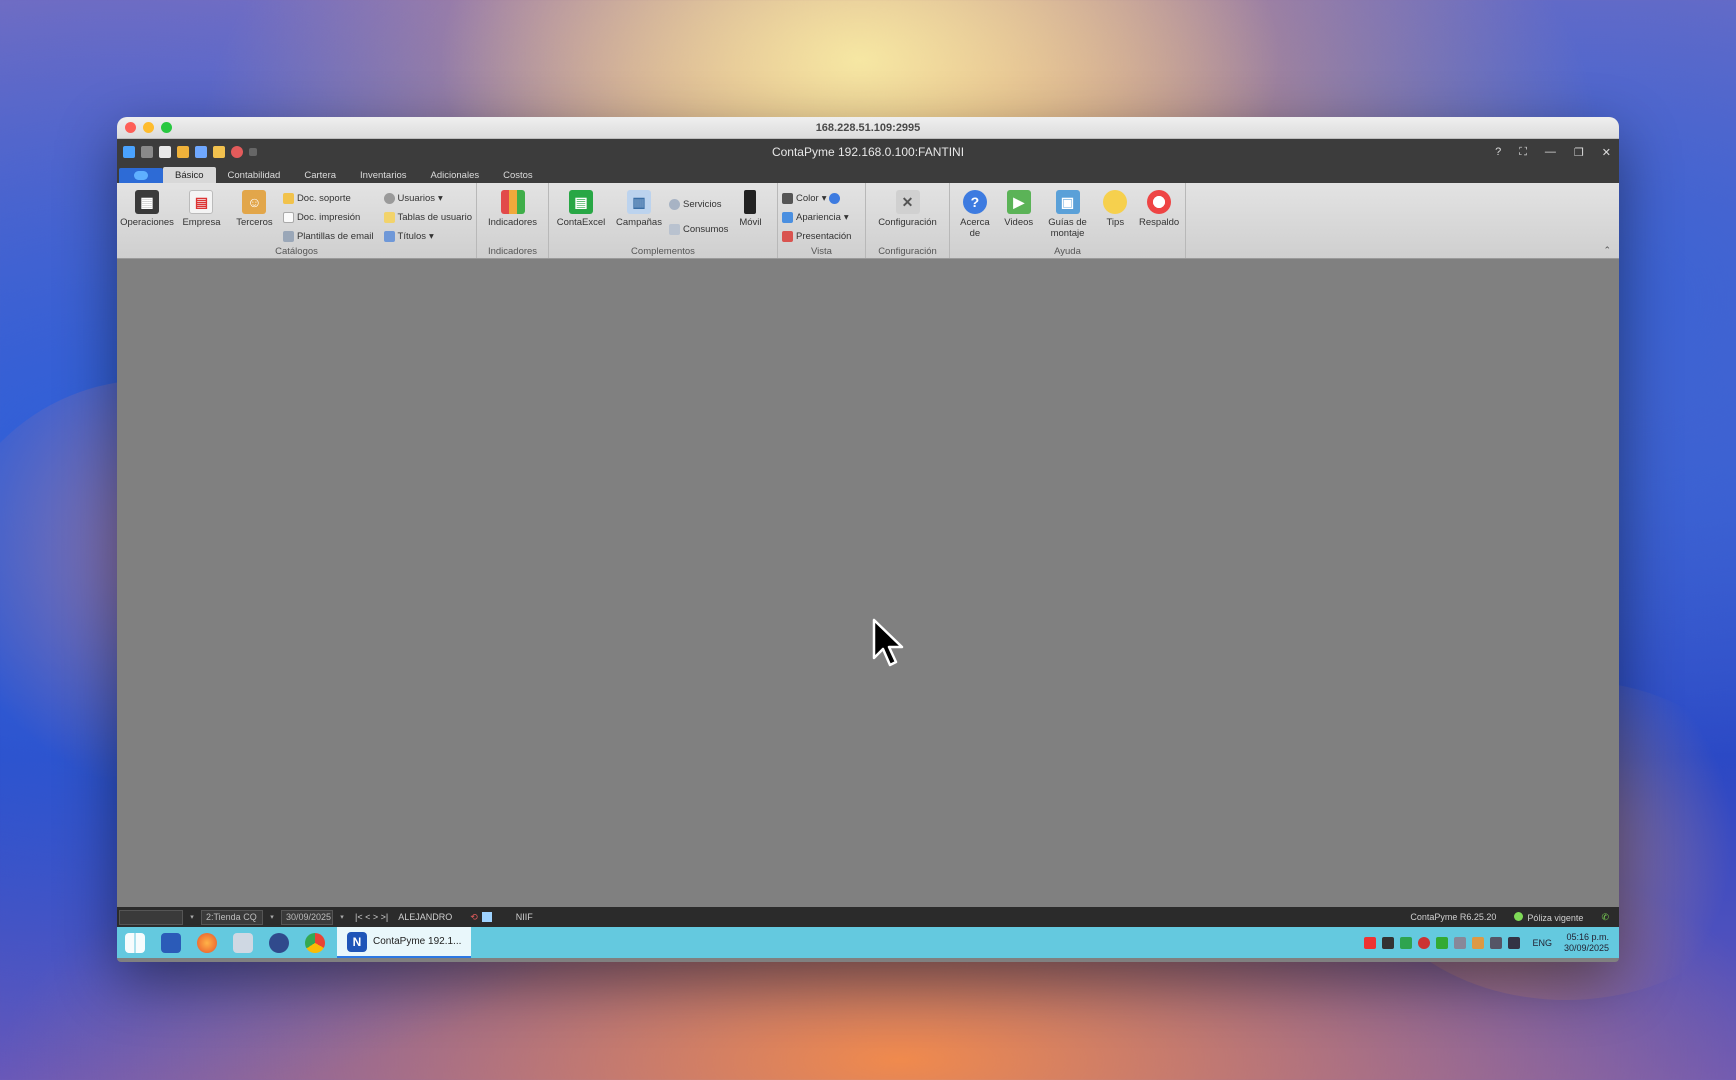  I want to click on quick-access-toolbar, so click(187, 152).